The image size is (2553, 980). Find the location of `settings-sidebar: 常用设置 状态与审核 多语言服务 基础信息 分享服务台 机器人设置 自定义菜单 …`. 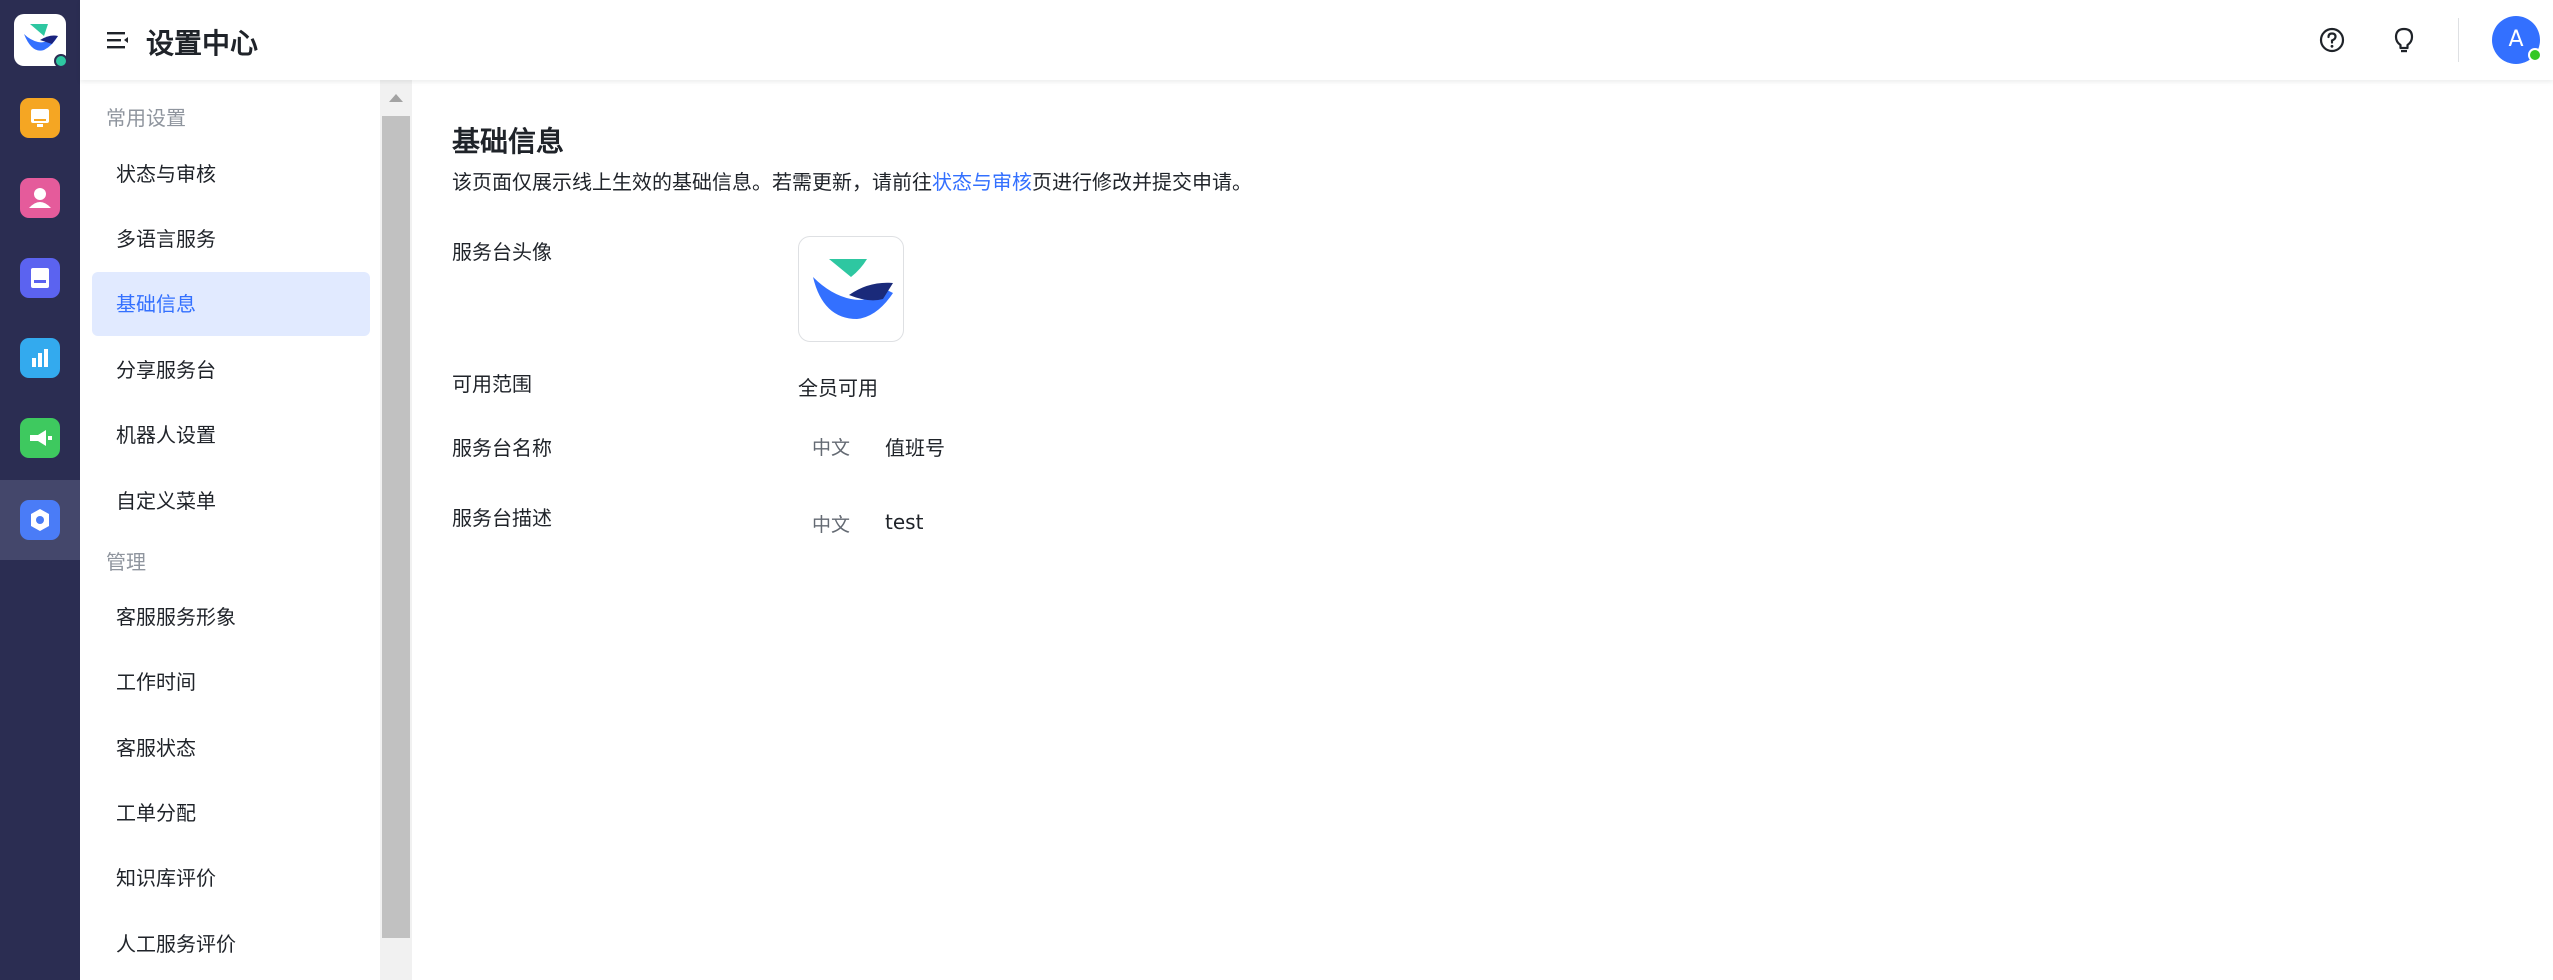

settings-sidebar: 常用设置 状态与审核 多语言服务 基础信息 分享服务台 机器人设置 自定义菜单 … is located at coordinates (230, 530).